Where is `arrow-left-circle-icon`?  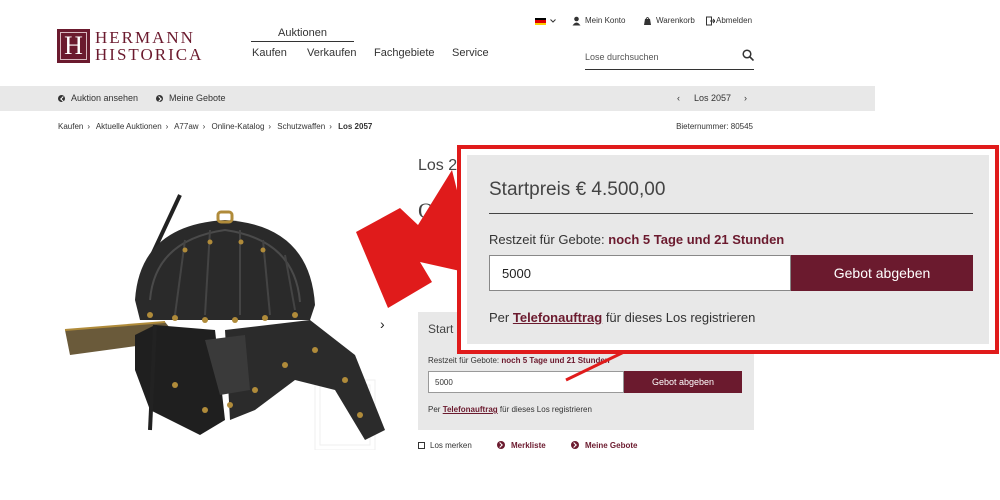 arrow-left-circle-icon is located at coordinates (61, 98).